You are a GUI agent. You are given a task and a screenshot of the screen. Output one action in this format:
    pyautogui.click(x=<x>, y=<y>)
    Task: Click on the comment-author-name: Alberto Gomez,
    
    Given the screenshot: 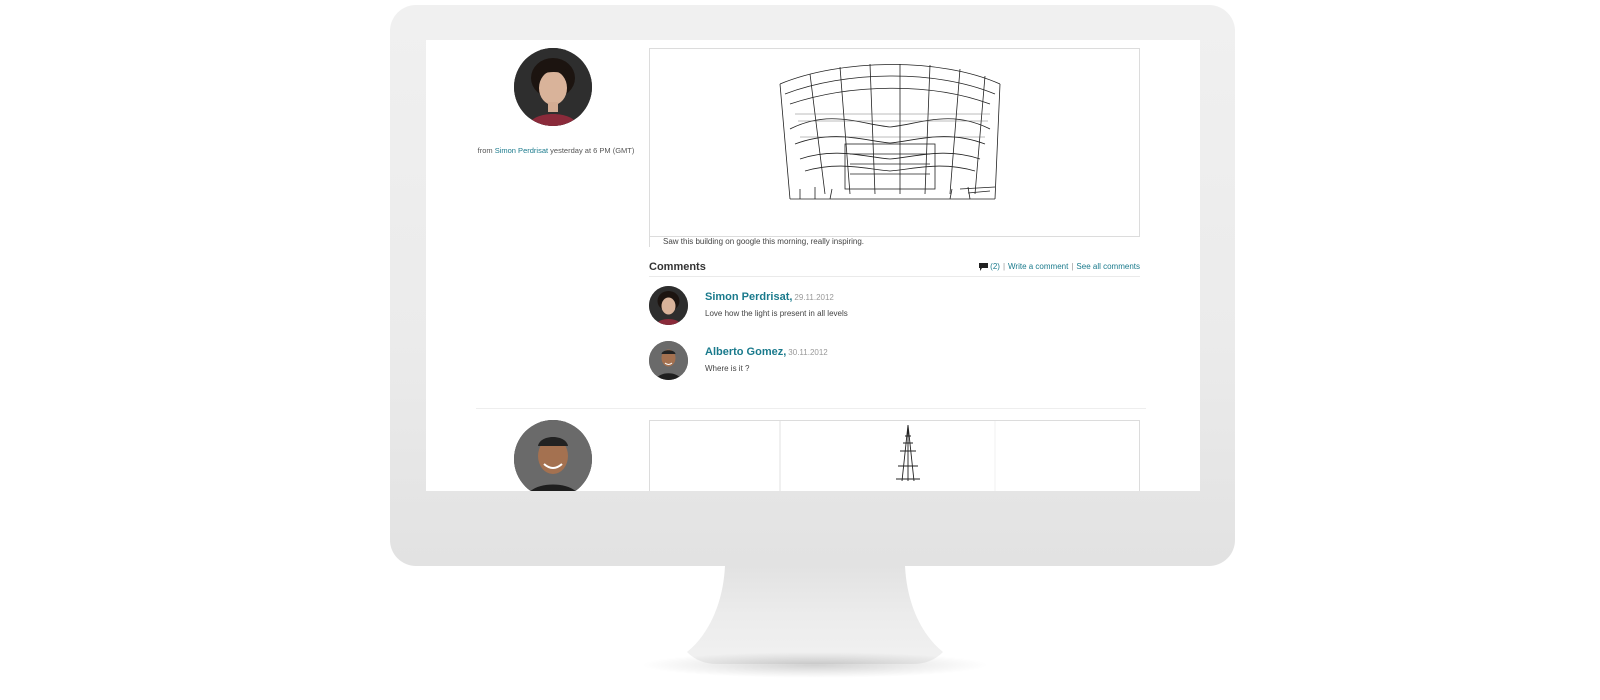 What is the action you would take?
    pyautogui.click(x=745, y=352)
    